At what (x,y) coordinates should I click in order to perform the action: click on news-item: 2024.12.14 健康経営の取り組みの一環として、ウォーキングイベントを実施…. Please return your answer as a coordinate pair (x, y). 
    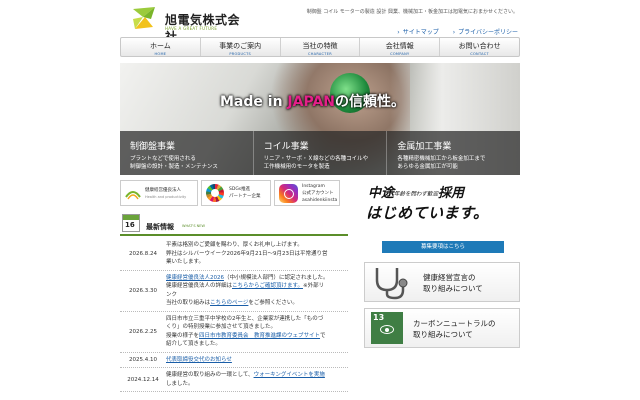
    Looking at the image, I should click on (234, 380).